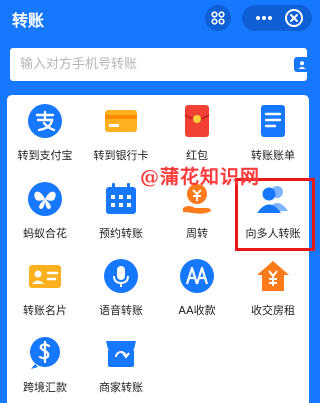 Image resolution: width=320 pixels, height=403 pixels. I want to click on scan-button, so click(218, 18).